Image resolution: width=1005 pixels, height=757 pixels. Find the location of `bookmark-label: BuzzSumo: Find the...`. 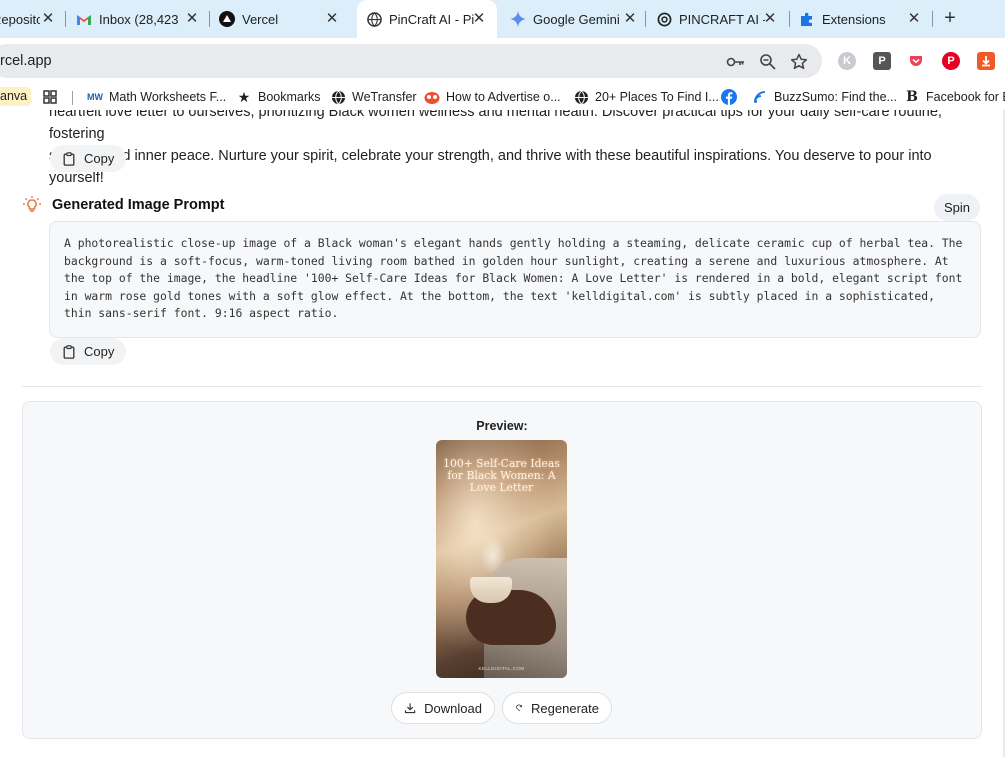

bookmark-label: BuzzSumo: Find the... is located at coordinates (835, 97).